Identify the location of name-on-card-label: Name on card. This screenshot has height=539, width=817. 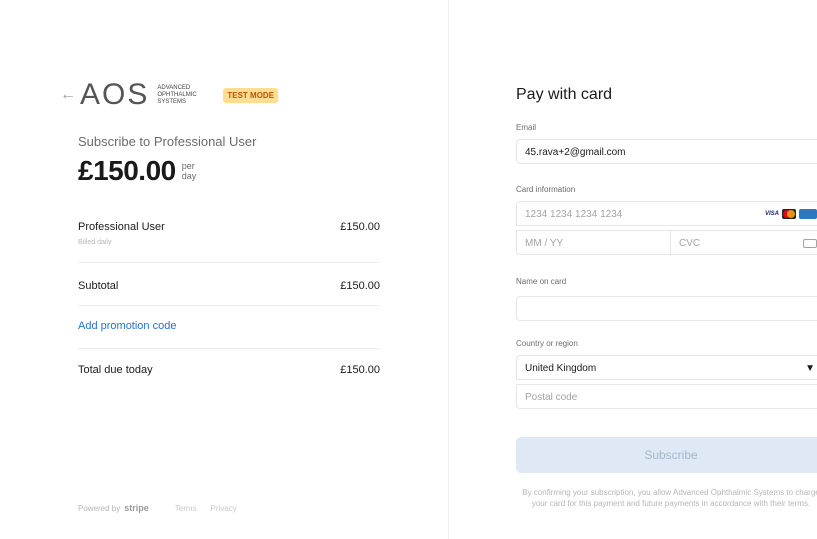
(541, 281).